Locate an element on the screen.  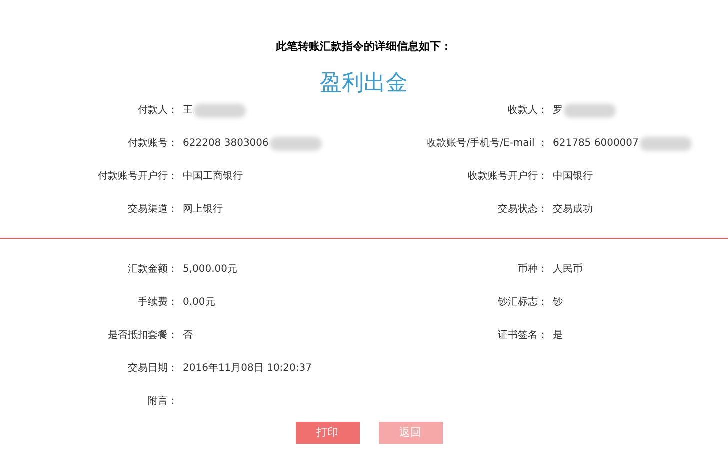
field-value: 否 is located at coordinates (188, 336).